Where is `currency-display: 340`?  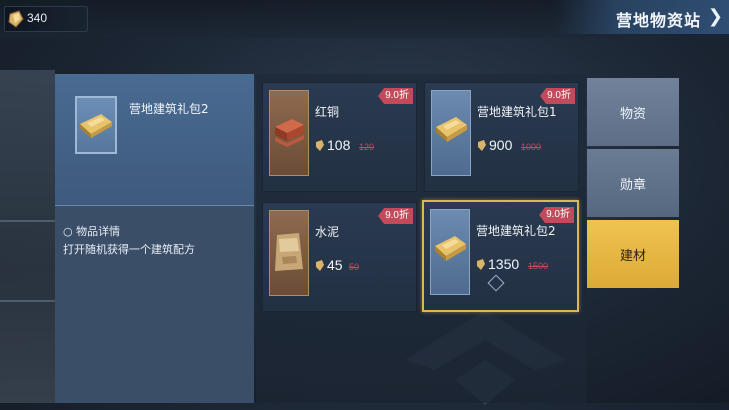
currency-display: 340 is located at coordinates (46, 19).